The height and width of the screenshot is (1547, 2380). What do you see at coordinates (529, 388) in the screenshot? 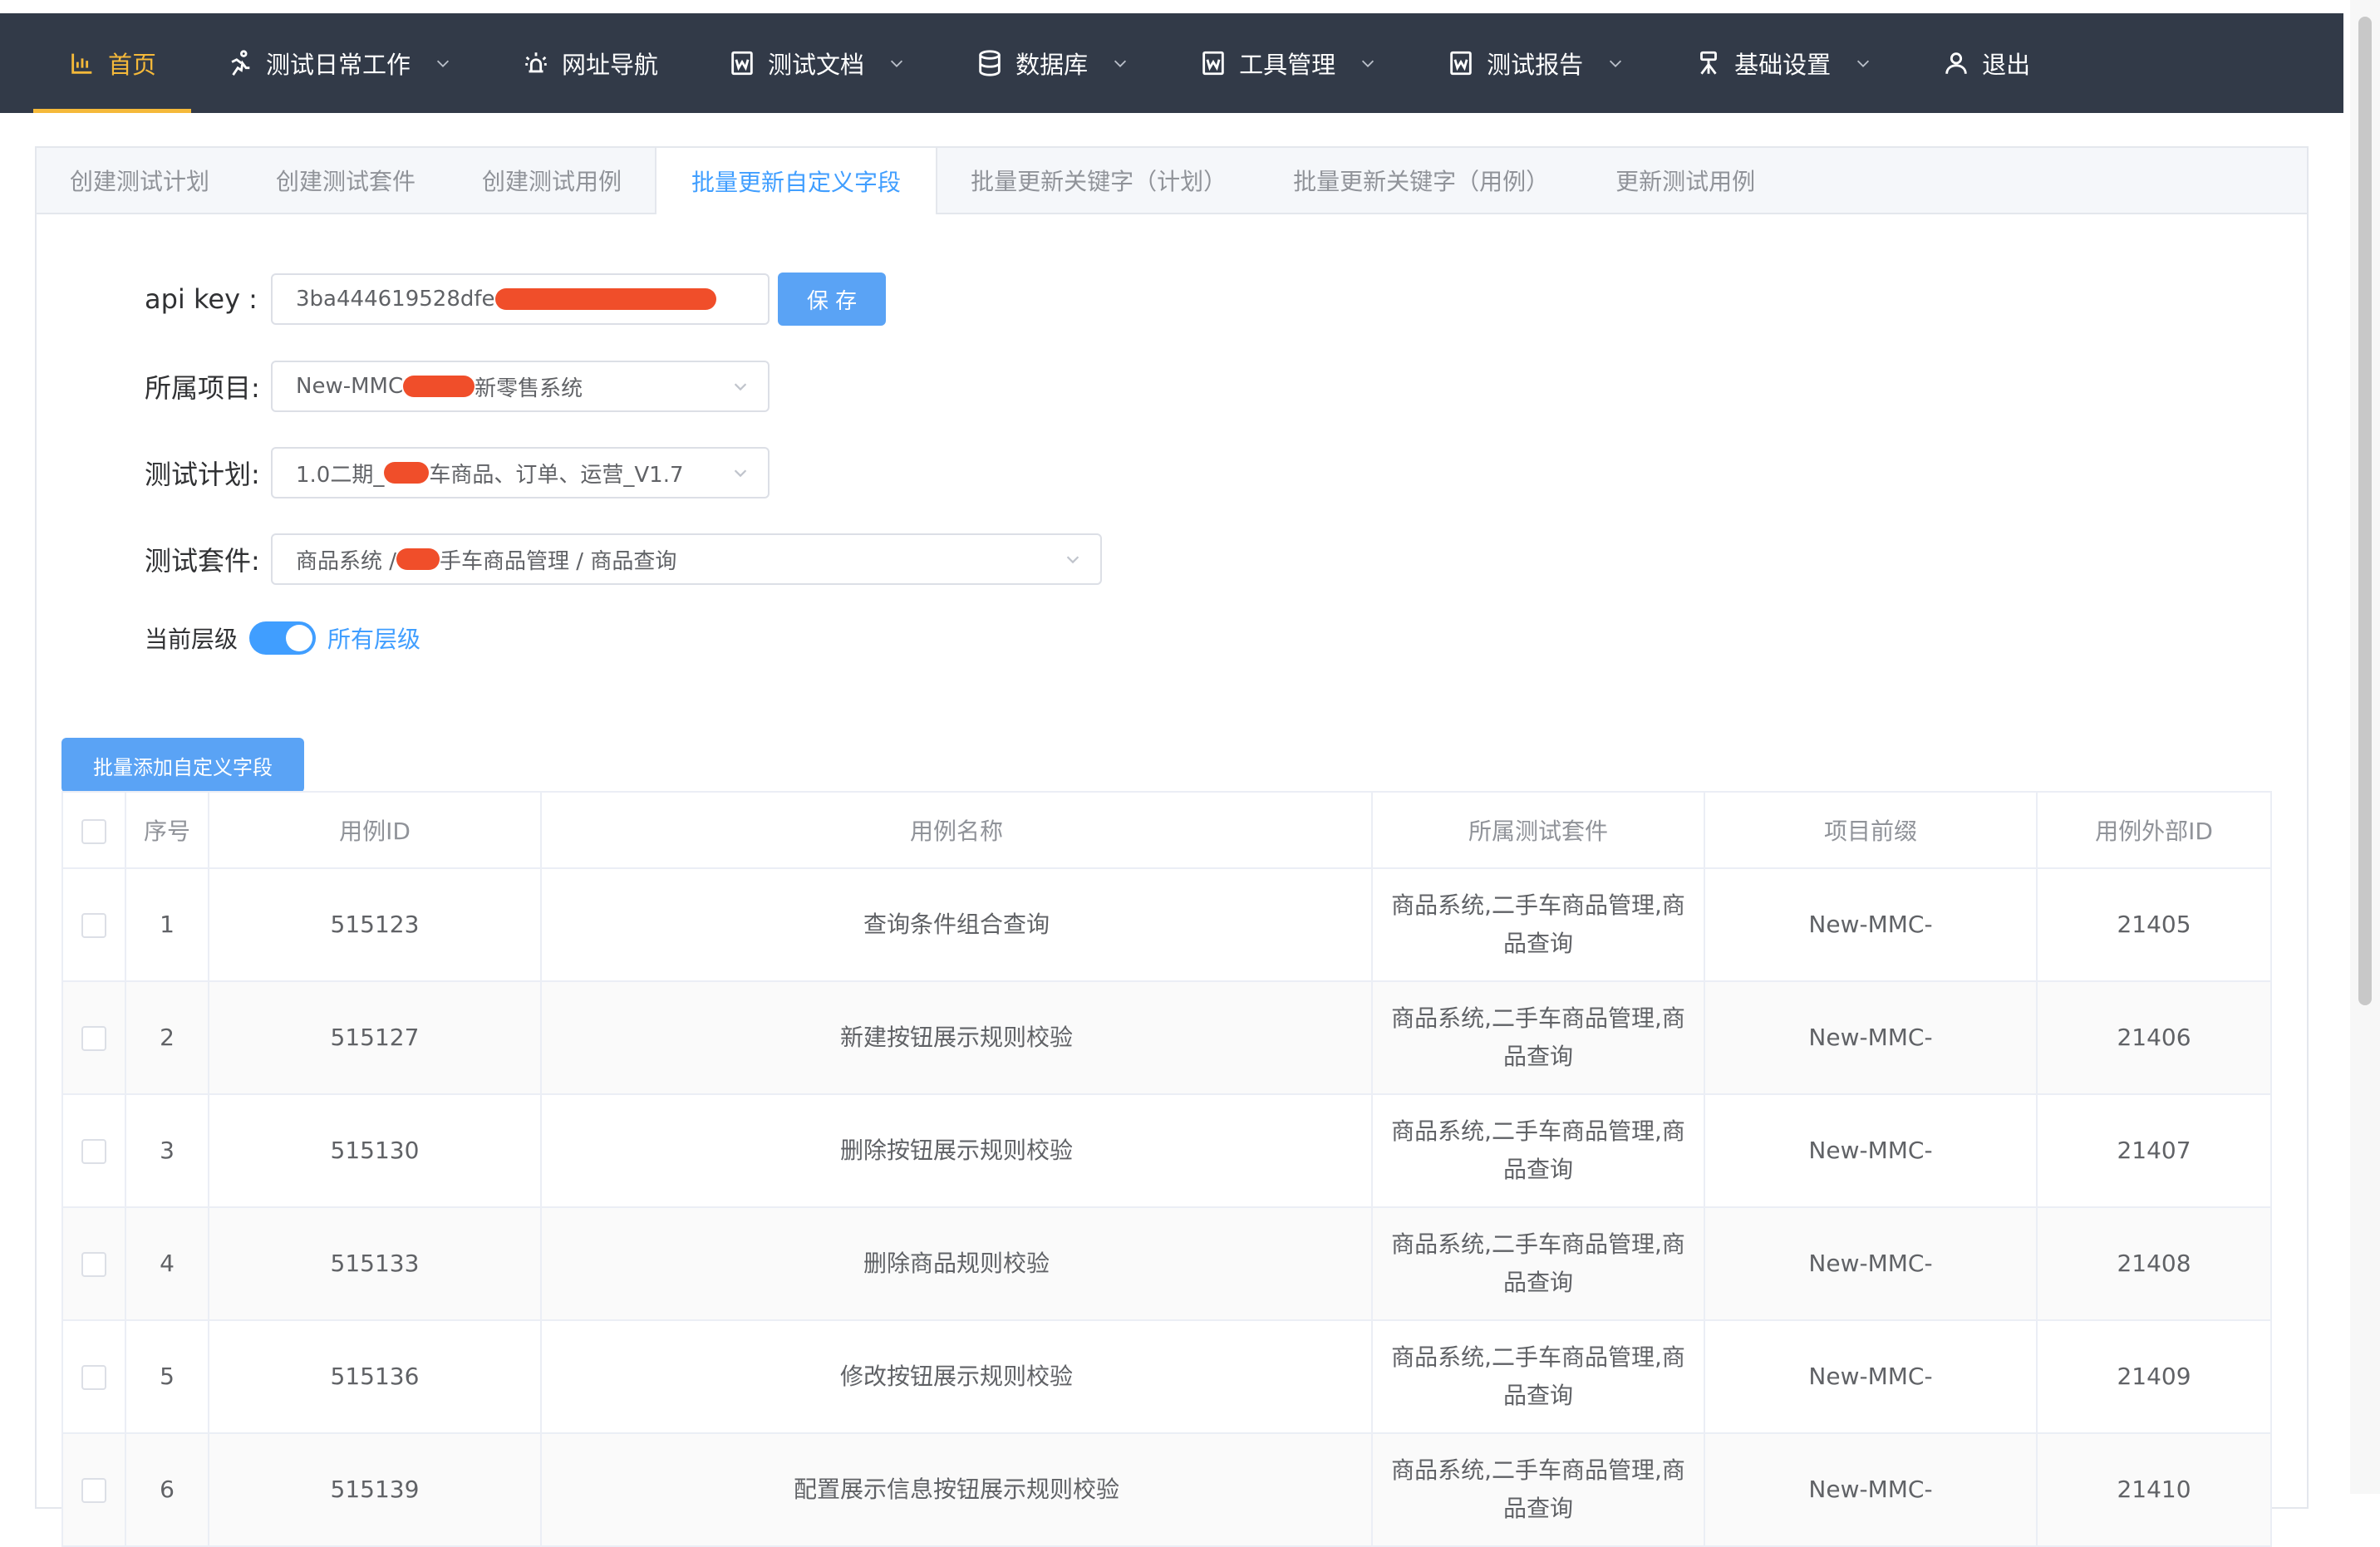
I see `project-suffix: 新零售系统` at bounding box center [529, 388].